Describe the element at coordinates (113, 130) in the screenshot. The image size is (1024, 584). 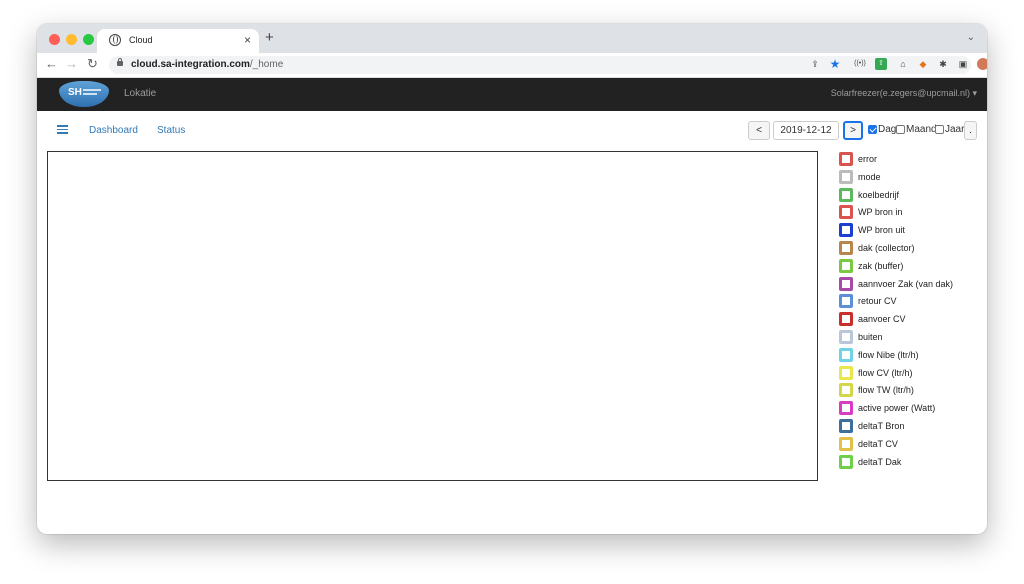
I see `dashboard-link: Dashboard` at that location.